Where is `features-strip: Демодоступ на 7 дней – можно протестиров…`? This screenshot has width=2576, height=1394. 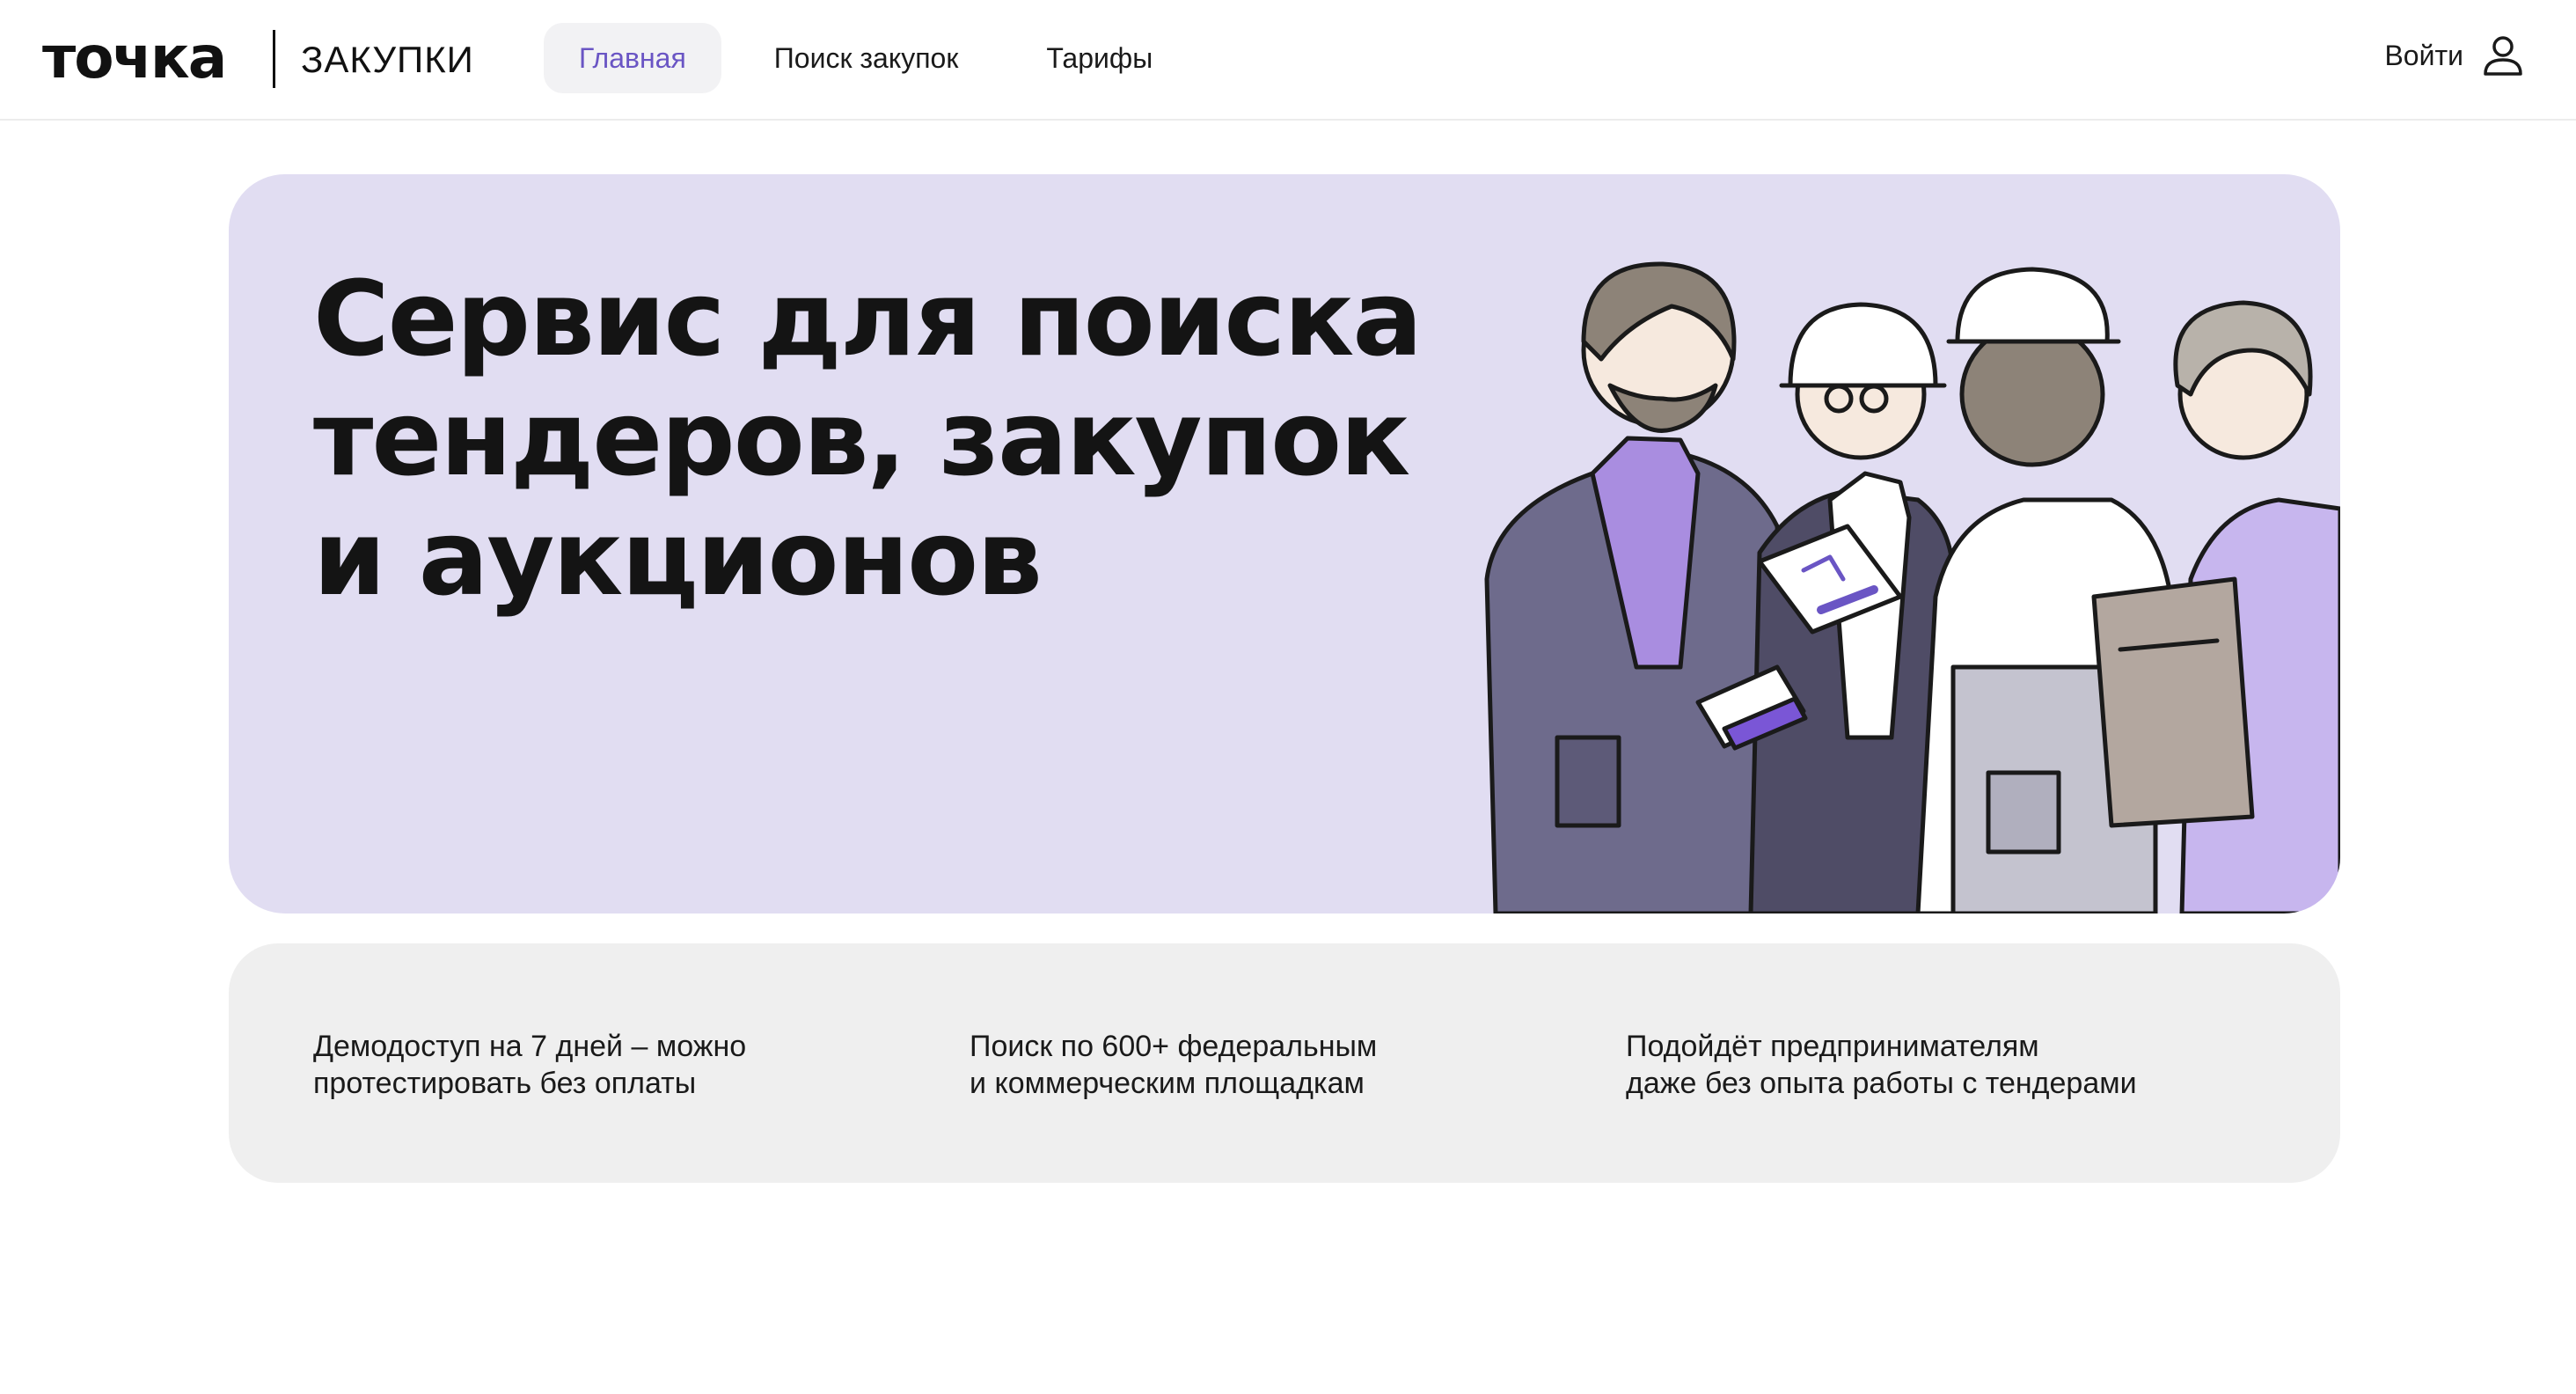 features-strip: Демодоступ на 7 дней – можно протестиров… is located at coordinates (1284, 1063).